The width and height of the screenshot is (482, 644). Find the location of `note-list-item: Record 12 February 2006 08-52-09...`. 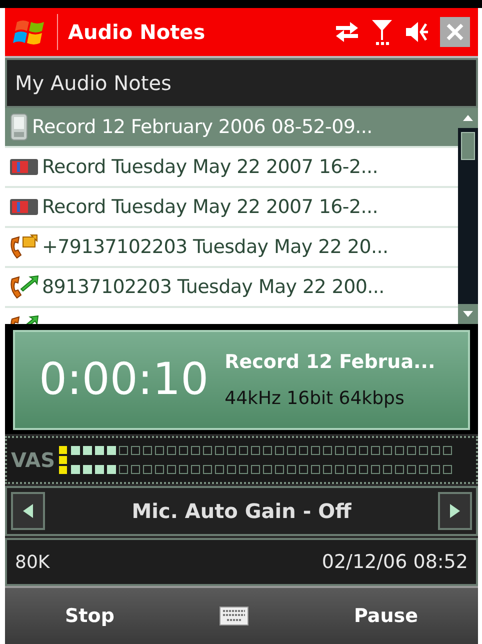

note-list-item: Record 12 February 2006 08-52-09... is located at coordinates (231, 128).